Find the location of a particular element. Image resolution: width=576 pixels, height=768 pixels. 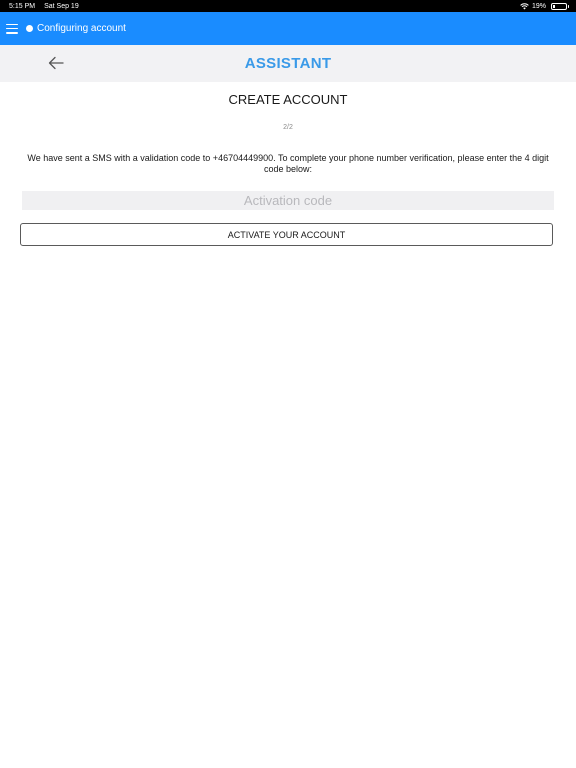

status-text: Configuring account is located at coordinates (81, 28).